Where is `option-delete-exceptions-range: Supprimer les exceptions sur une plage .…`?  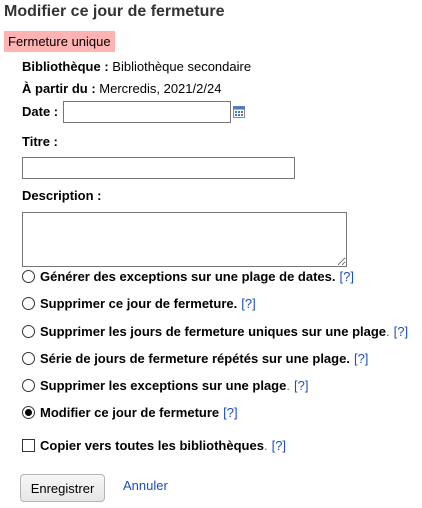
option-delete-exceptions-range: Supprimer les exceptions sur une plage .… is located at coordinates (165, 385).